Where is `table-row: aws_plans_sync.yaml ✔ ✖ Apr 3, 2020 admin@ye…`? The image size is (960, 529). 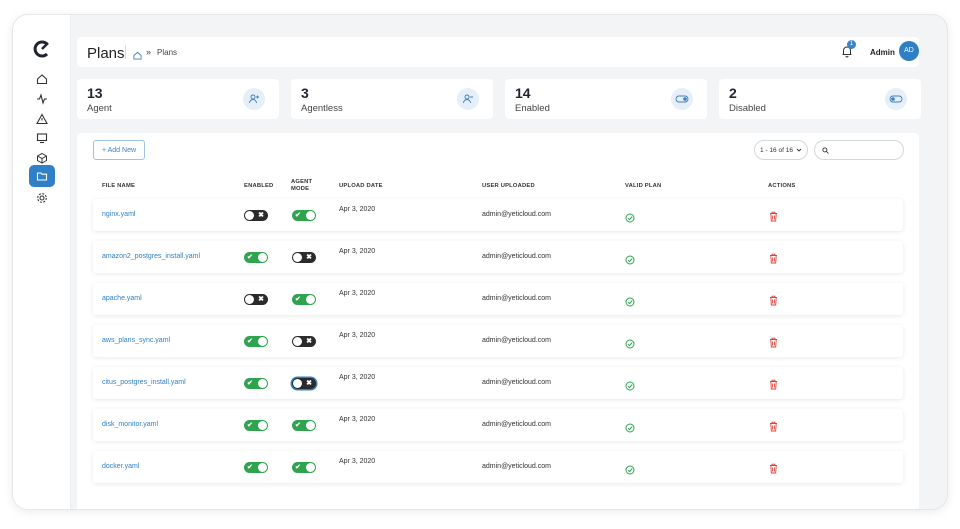 table-row: aws_plans_sync.yaml ✔ ✖ Apr 3, 2020 admin@ye… is located at coordinates (498, 341).